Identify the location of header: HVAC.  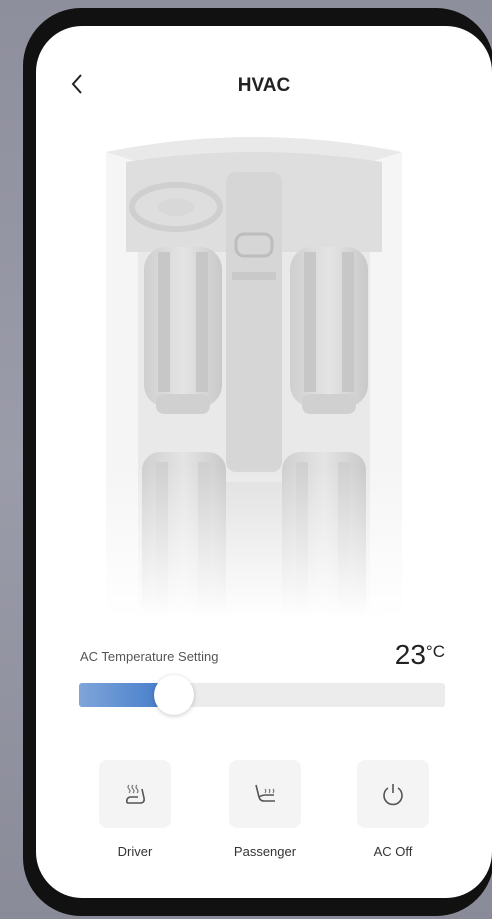
(264, 76).